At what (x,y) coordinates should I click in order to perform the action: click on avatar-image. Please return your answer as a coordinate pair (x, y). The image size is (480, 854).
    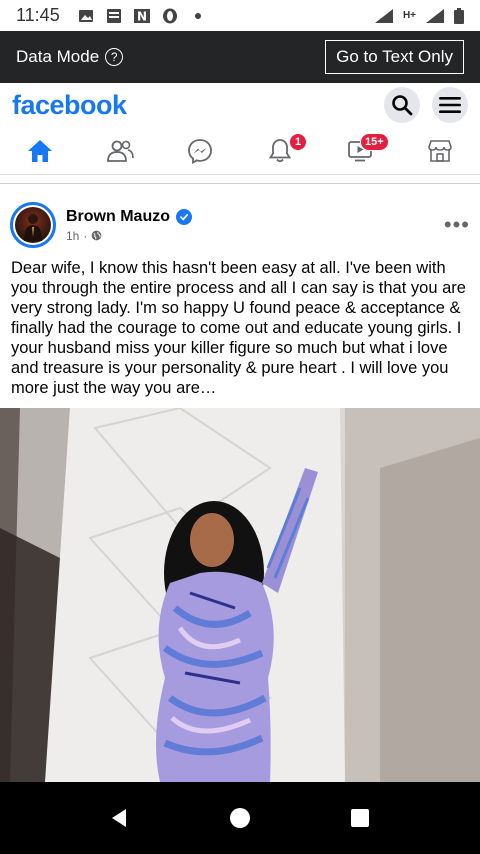
    Looking at the image, I should click on (33, 225).